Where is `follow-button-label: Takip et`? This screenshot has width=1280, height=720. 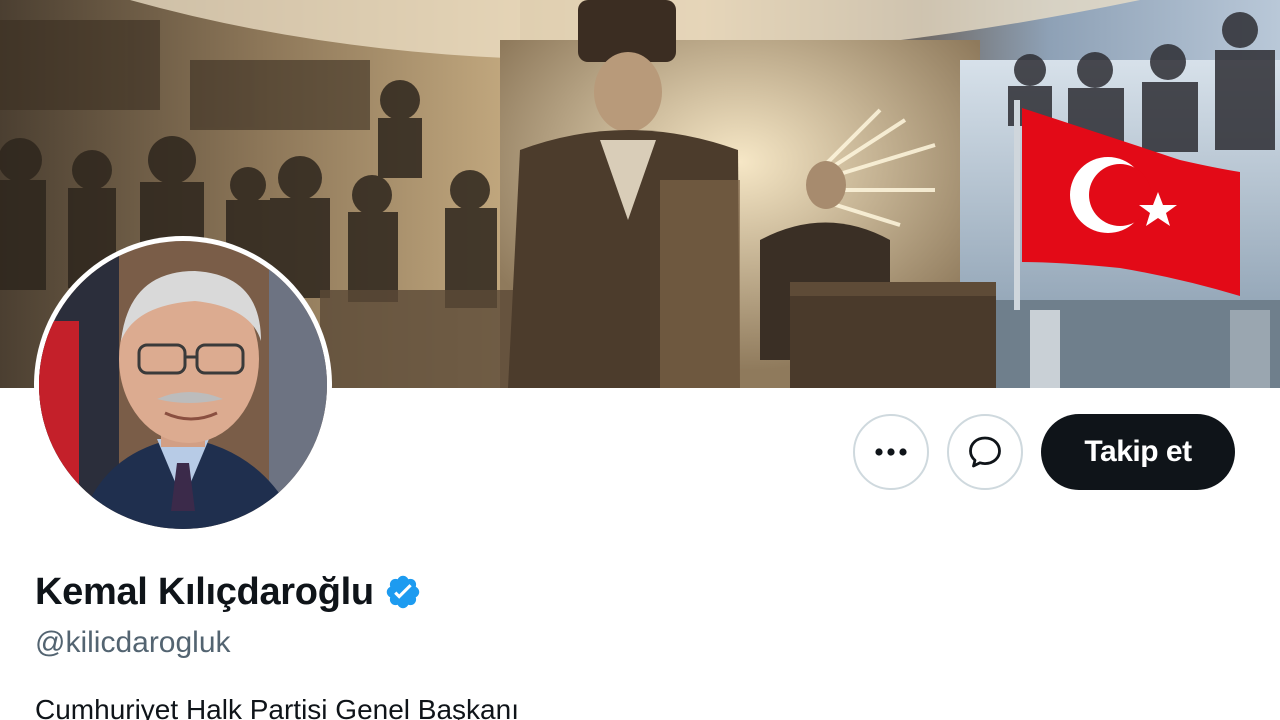
follow-button-label: Takip et is located at coordinates (1138, 451).